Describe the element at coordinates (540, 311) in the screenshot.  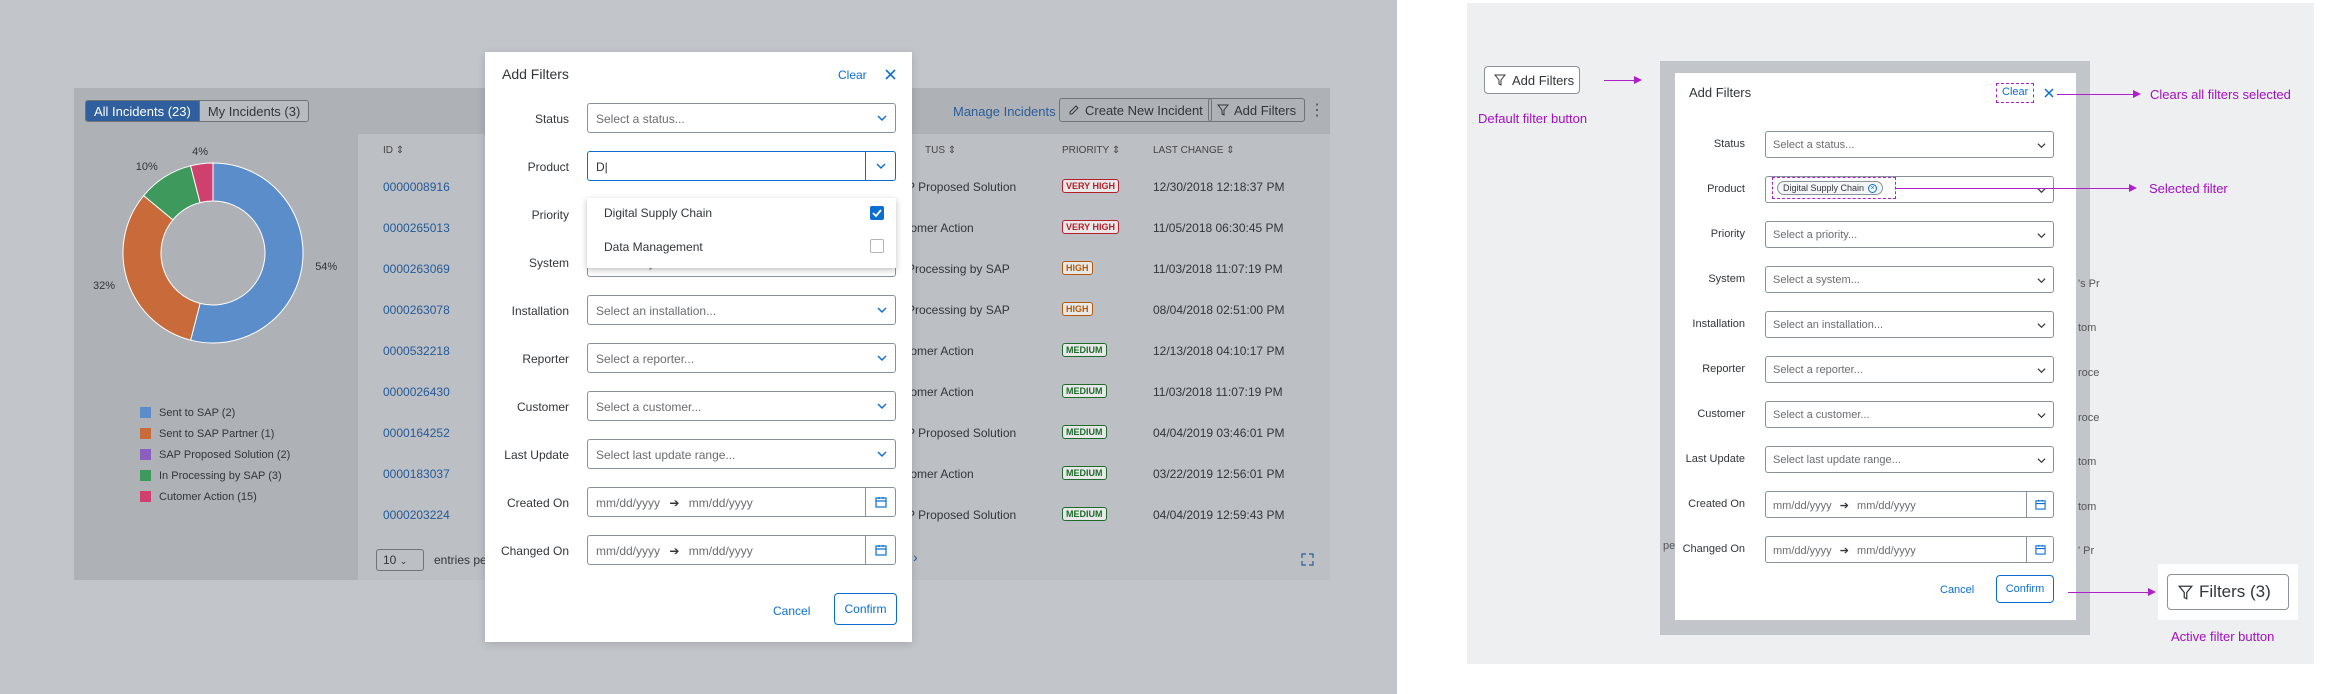
I see `field-label: Installation` at that location.